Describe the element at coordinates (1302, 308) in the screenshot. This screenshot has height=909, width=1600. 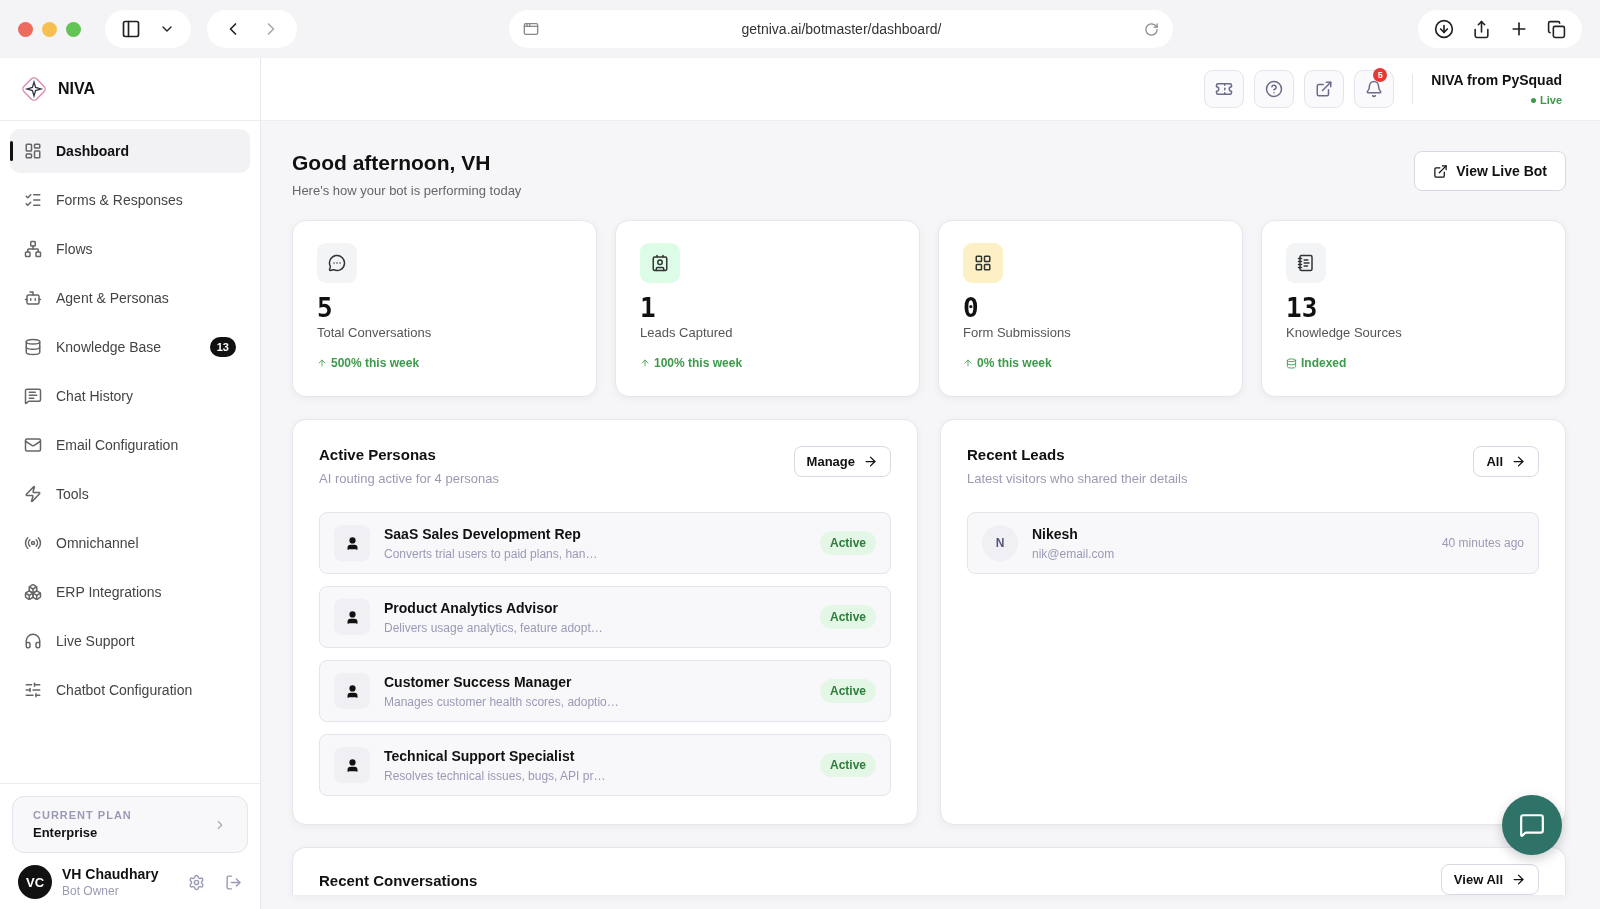
I see `stat-value: 13` at that location.